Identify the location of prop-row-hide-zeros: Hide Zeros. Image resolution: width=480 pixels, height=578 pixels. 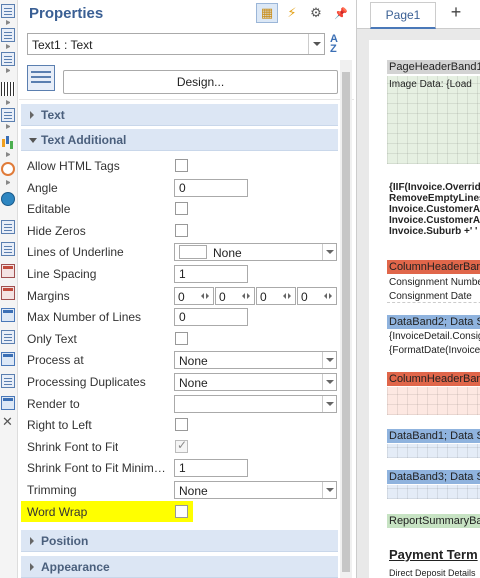
(179, 231).